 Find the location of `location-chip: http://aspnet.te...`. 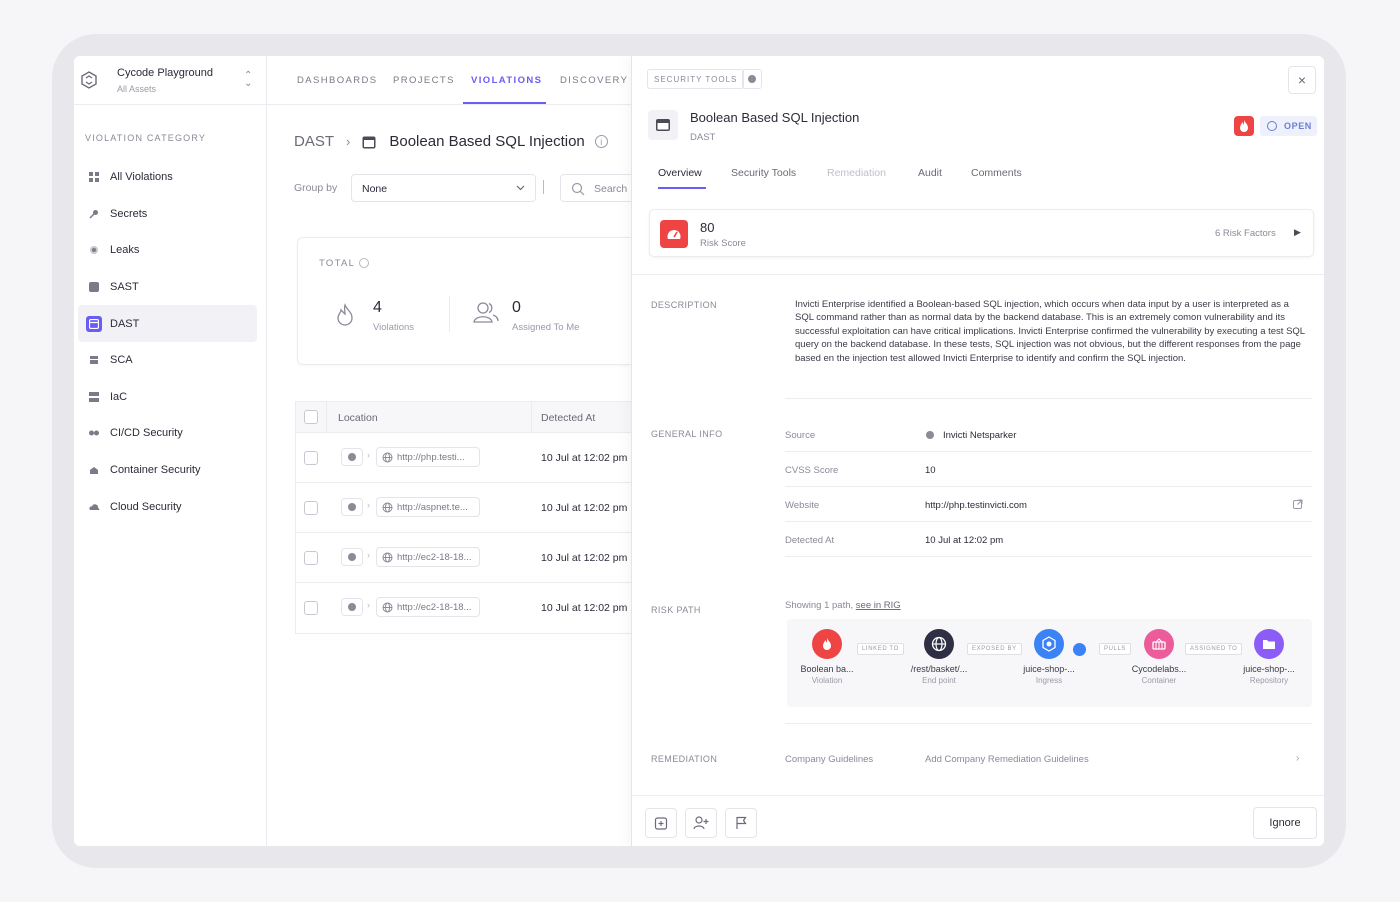

location-chip: http://aspnet.te... is located at coordinates (428, 507).